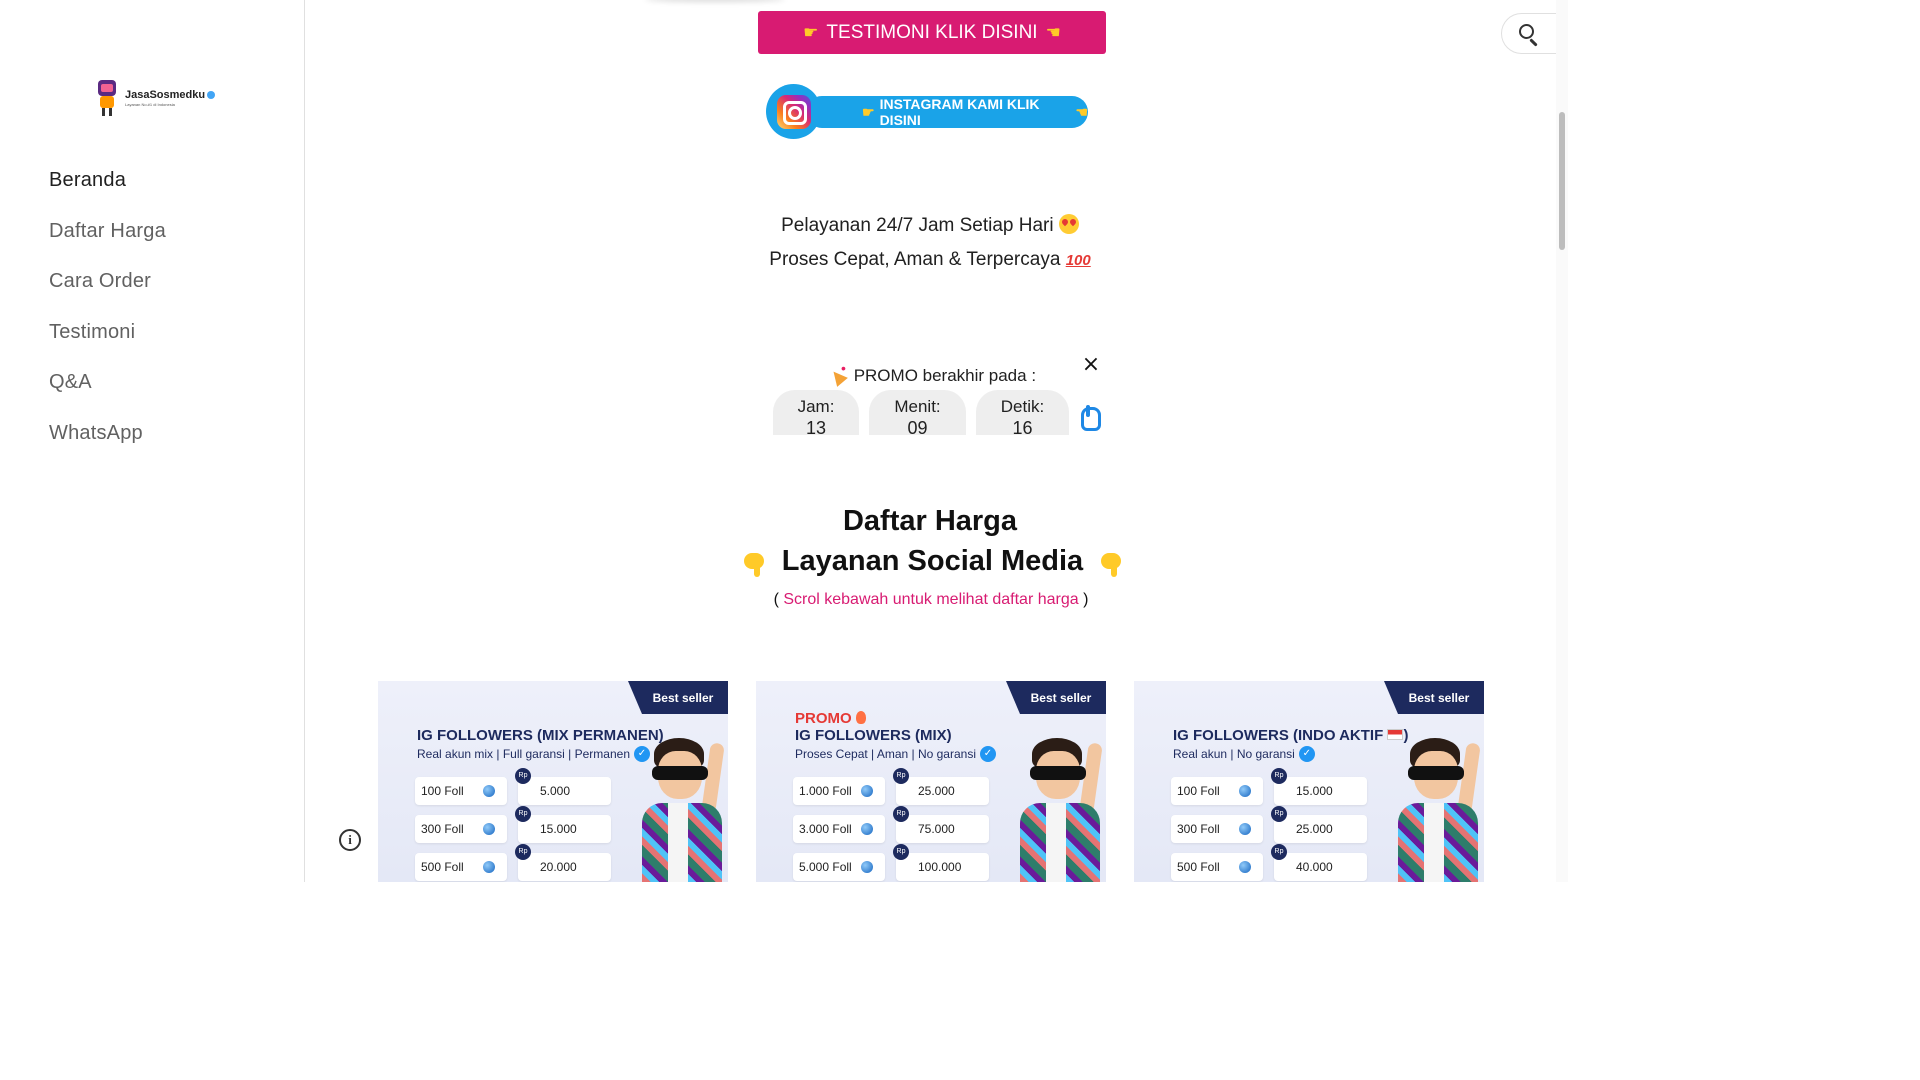 This screenshot has height=1080, width=1920. I want to click on testimoni-button-label: TESTIMONI KLIK DISINI, so click(932, 32).